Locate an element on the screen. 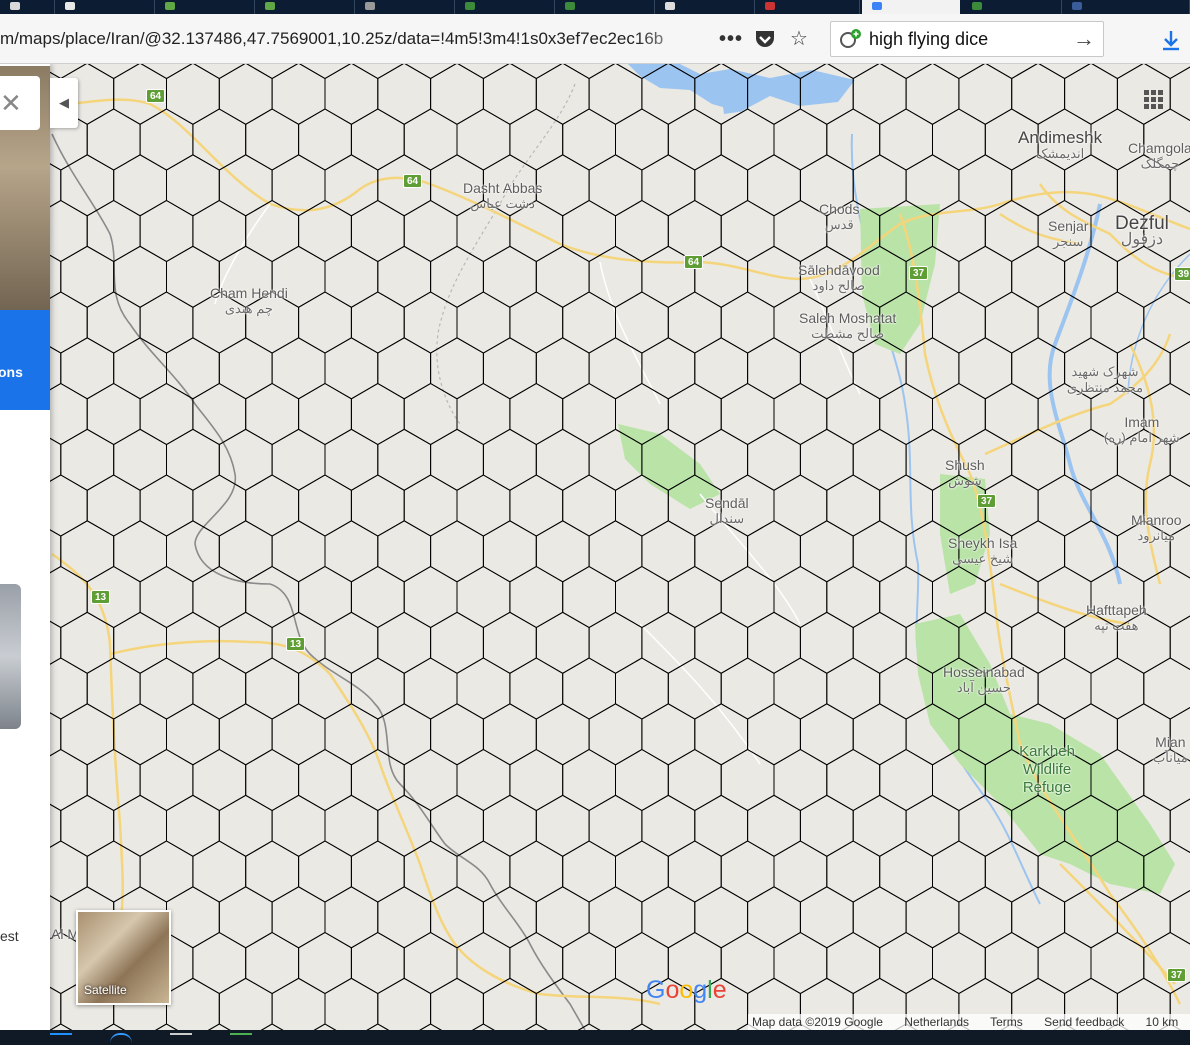  scale-label: 10 km is located at coordinates (1162, 1022).